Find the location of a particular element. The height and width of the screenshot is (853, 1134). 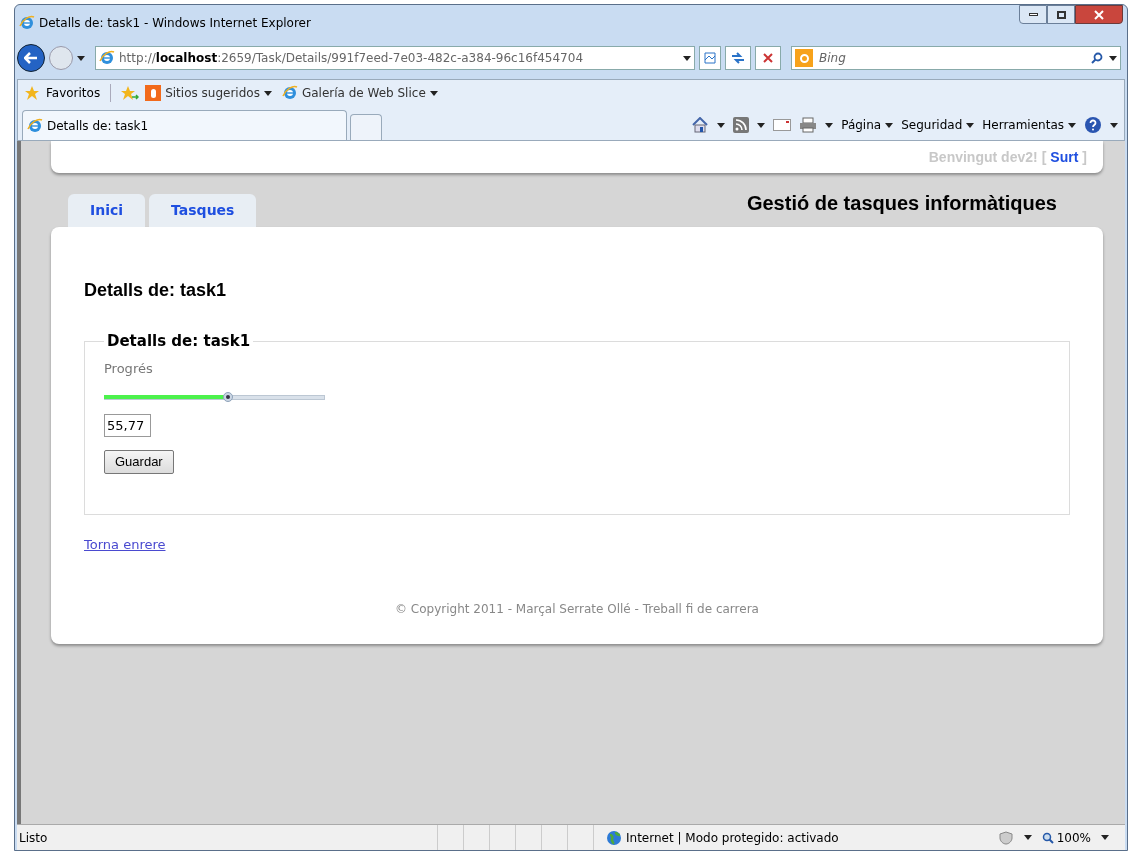

close-icon is located at coordinates (1099, 14).